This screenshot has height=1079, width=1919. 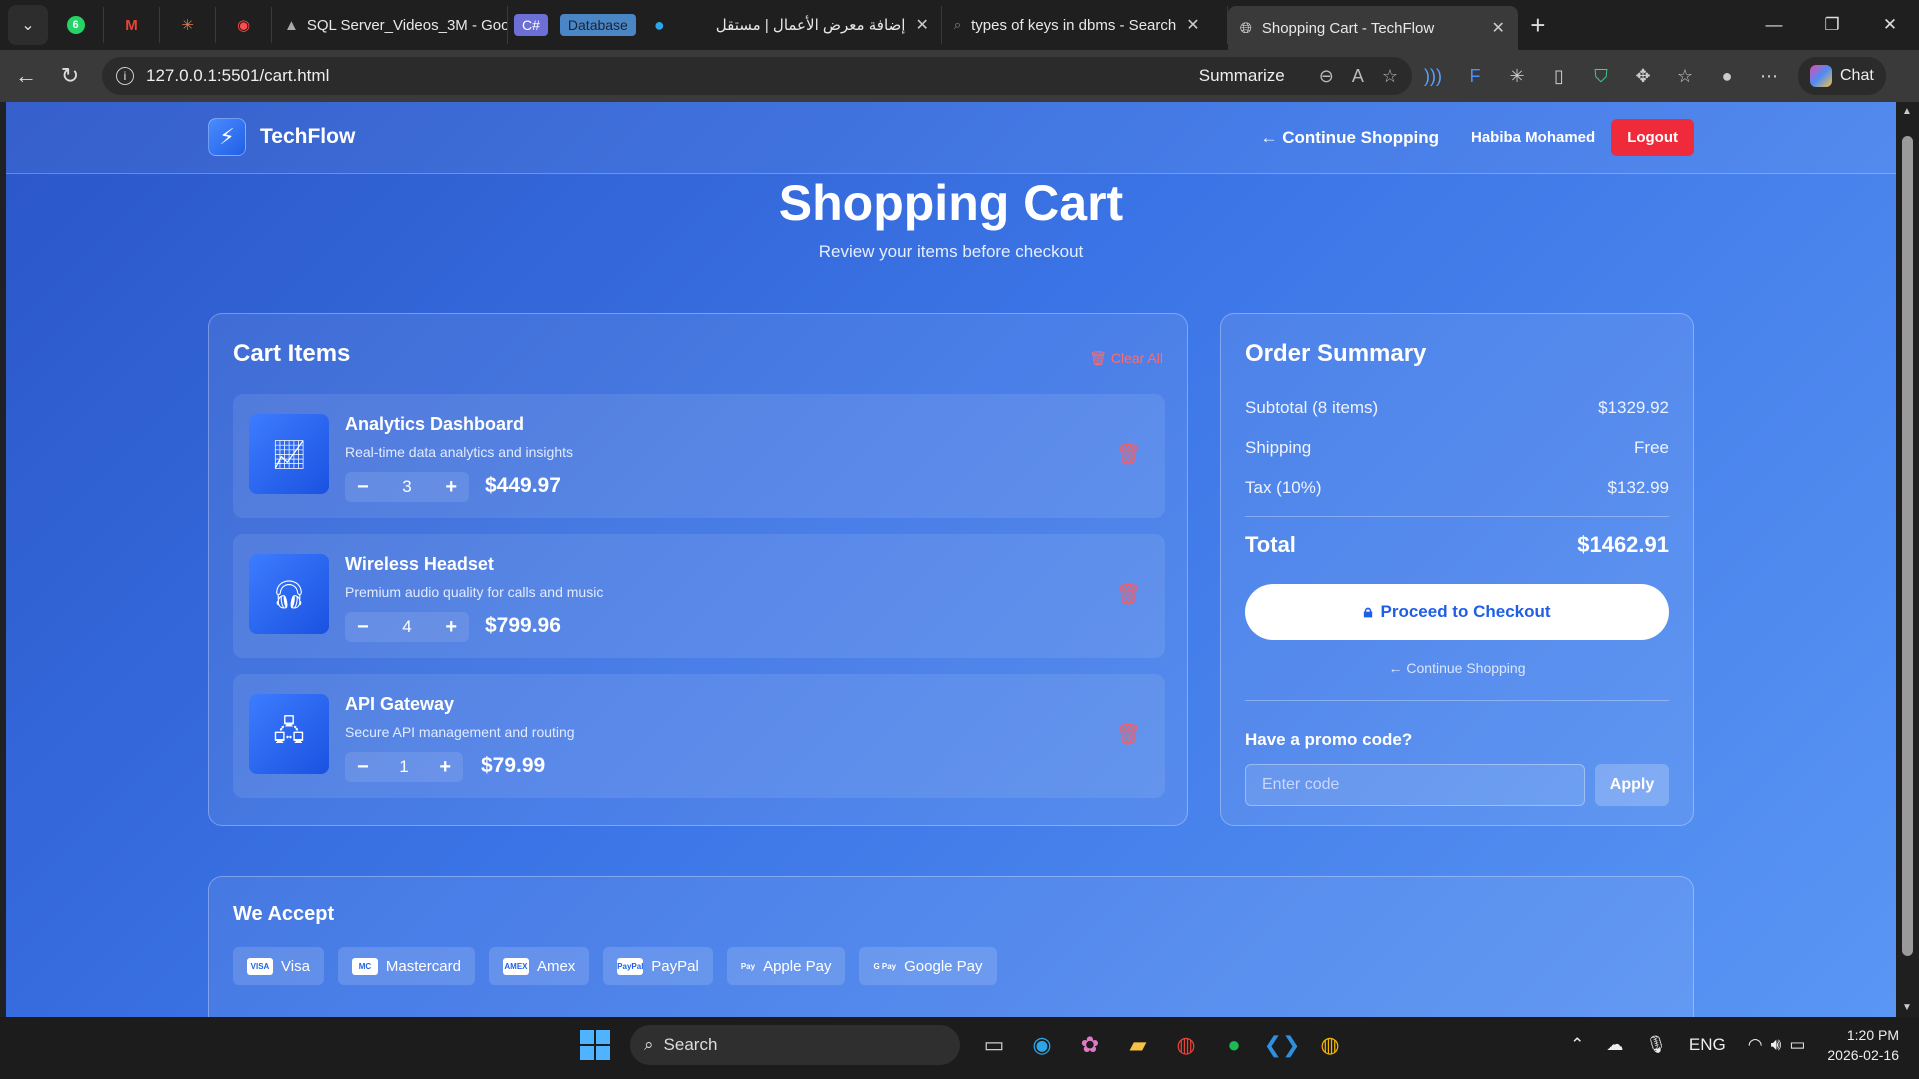 What do you see at coordinates (1457, 544) in the screenshot?
I see `total-row: Total $1462.91` at bounding box center [1457, 544].